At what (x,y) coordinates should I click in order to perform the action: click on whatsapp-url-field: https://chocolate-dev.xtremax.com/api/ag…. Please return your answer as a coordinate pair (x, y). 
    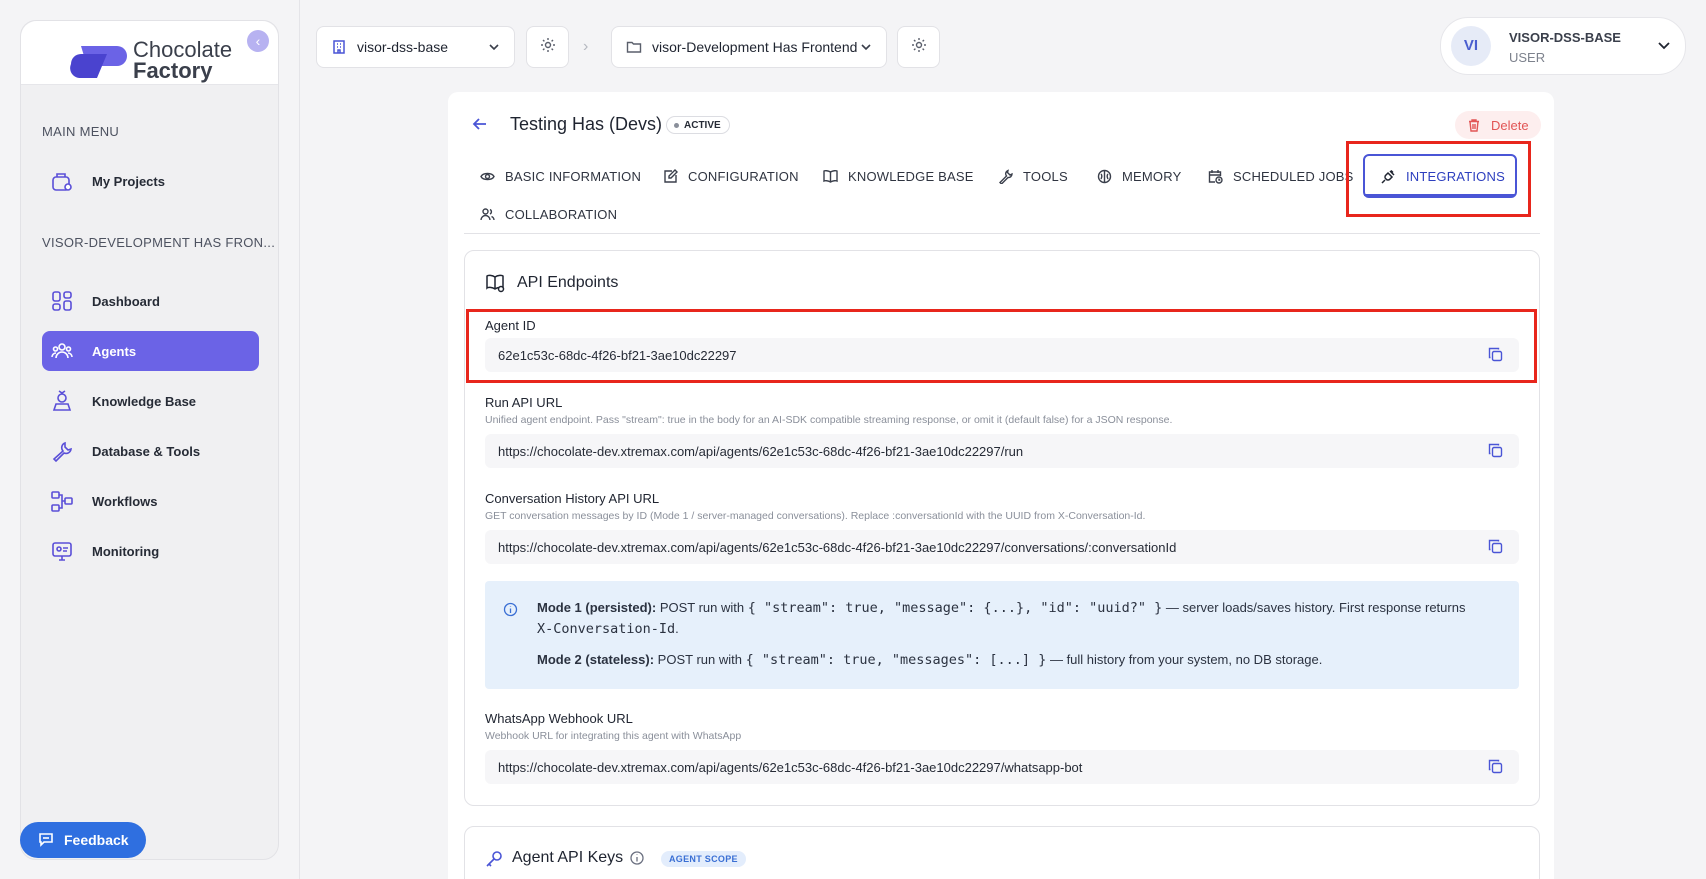
    Looking at the image, I should click on (1002, 767).